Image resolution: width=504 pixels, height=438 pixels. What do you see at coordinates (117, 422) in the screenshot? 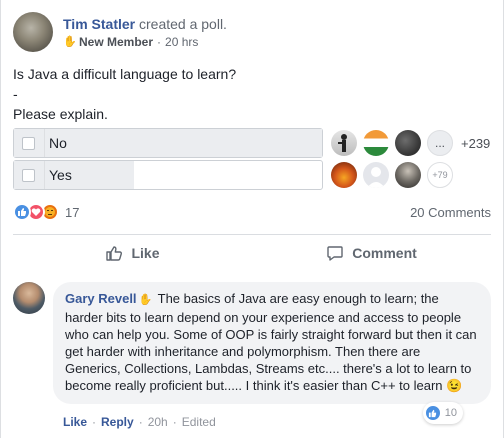
I see `comment-reply-link: Reply` at bounding box center [117, 422].